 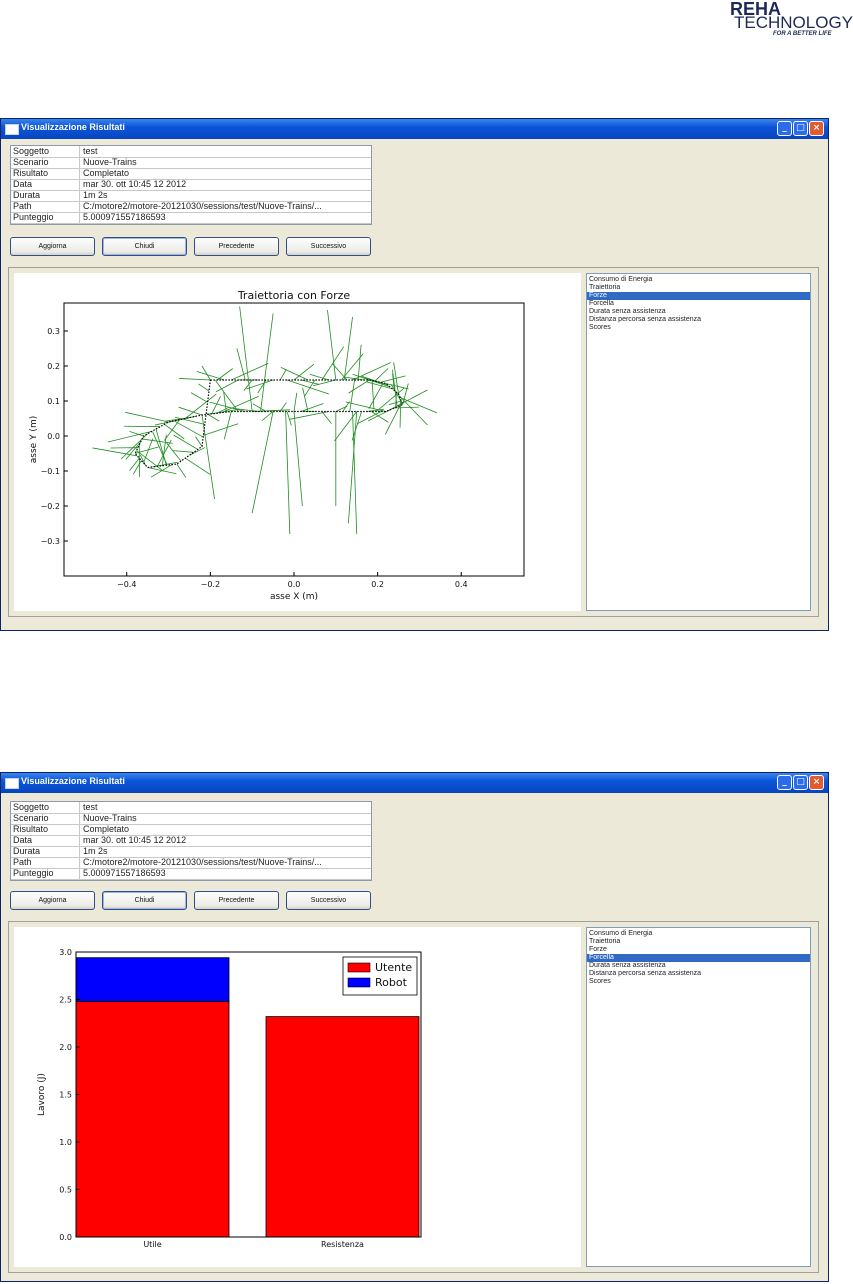 I want to click on info-value: 5.000971557186593, so click(x=124, y=873).